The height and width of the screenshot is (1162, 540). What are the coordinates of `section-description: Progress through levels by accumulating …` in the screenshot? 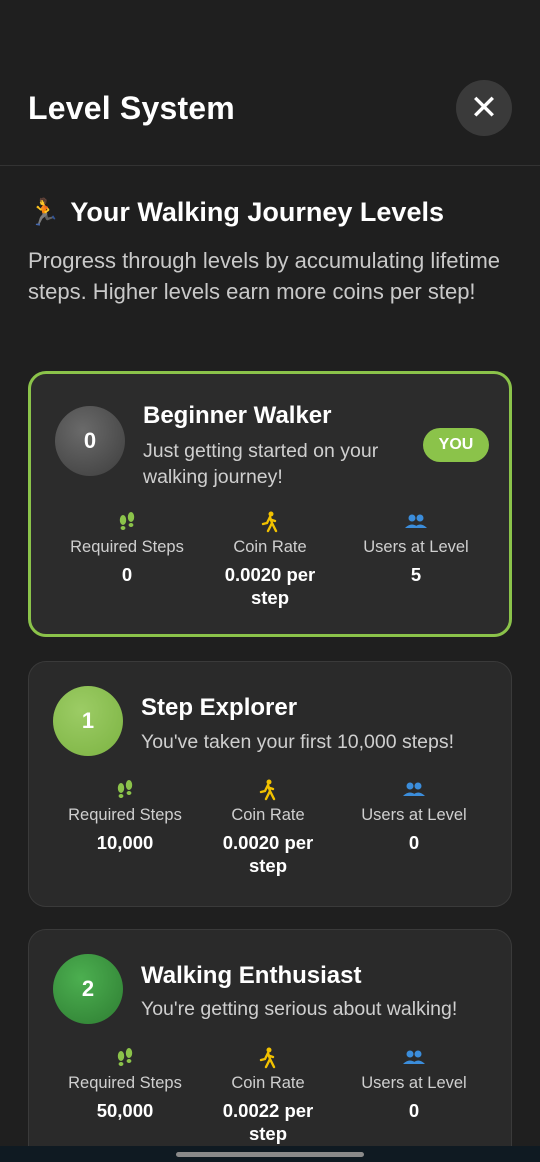 It's located at (264, 276).